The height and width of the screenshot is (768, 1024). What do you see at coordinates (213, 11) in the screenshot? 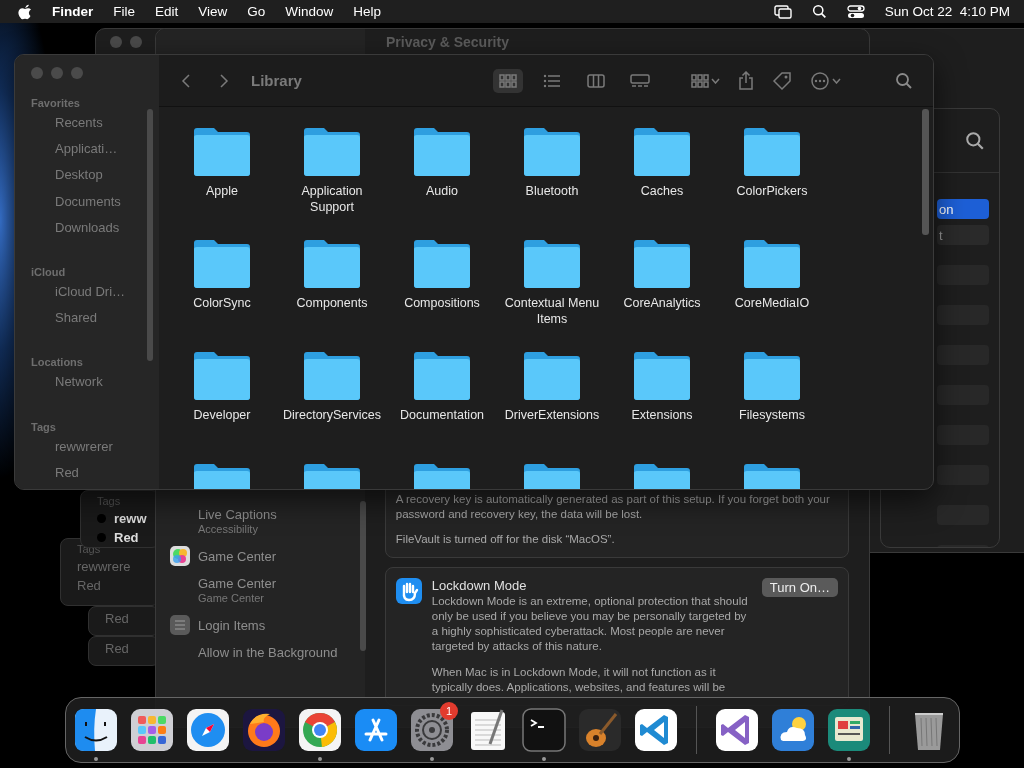
I see `menu-item: View` at bounding box center [213, 11].